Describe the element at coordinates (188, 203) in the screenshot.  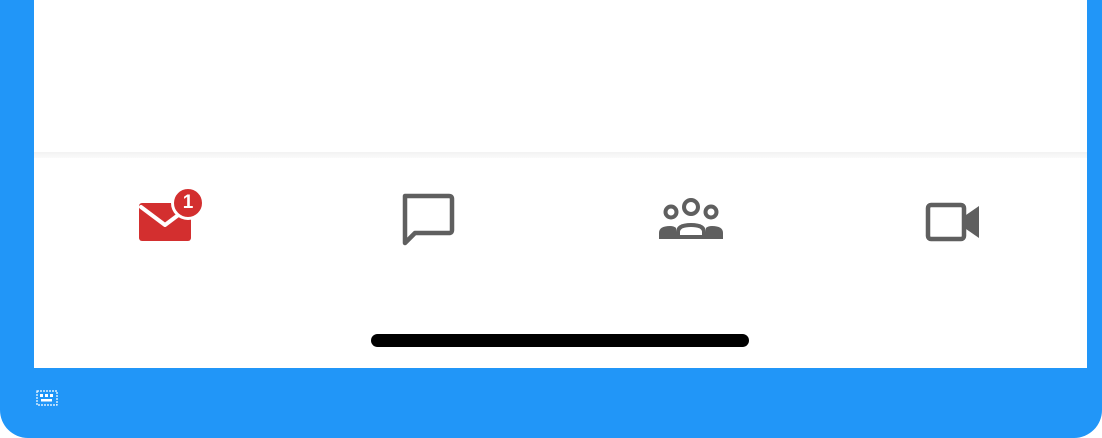
I see `unread-badge: 1` at that location.